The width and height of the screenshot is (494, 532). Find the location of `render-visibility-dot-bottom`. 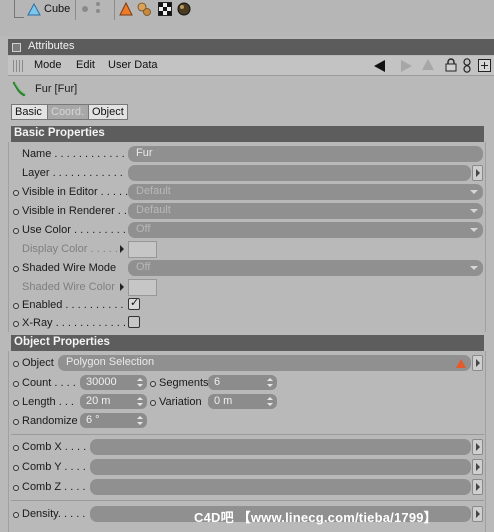

render-visibility-dot-bottom is located at coordinates (98, 11).